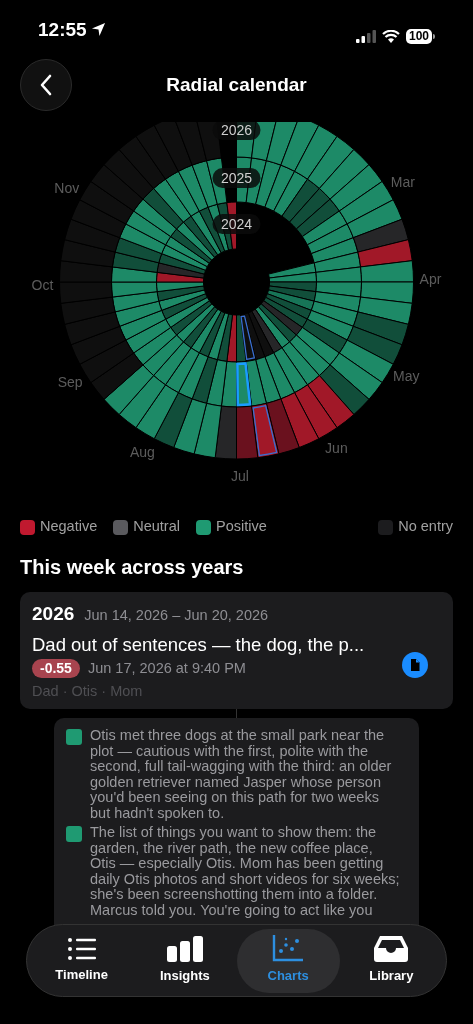  I want to click on section-heading: This week across years, so click(132, 567).